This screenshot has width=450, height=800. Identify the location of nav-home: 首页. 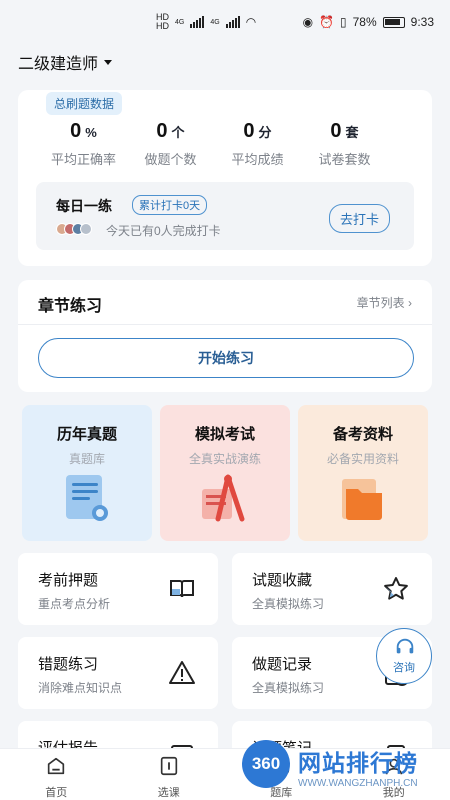
(56, 774).